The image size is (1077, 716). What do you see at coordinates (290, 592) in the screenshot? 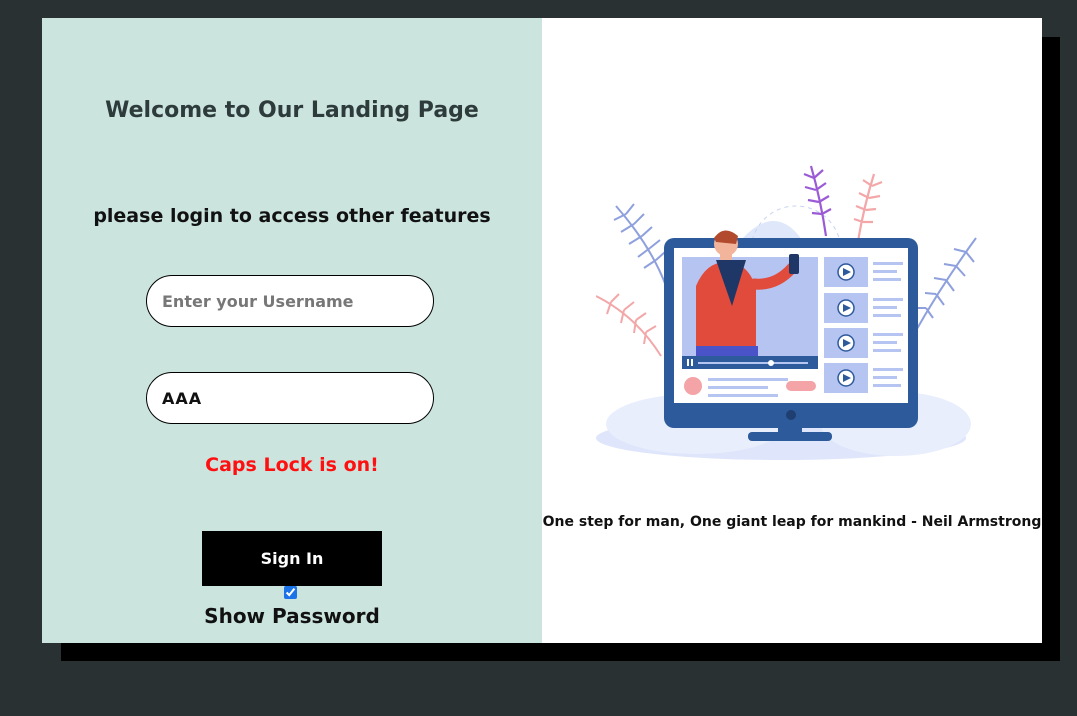
I see `show-password-checkbox` at bounding box center [290, 592].